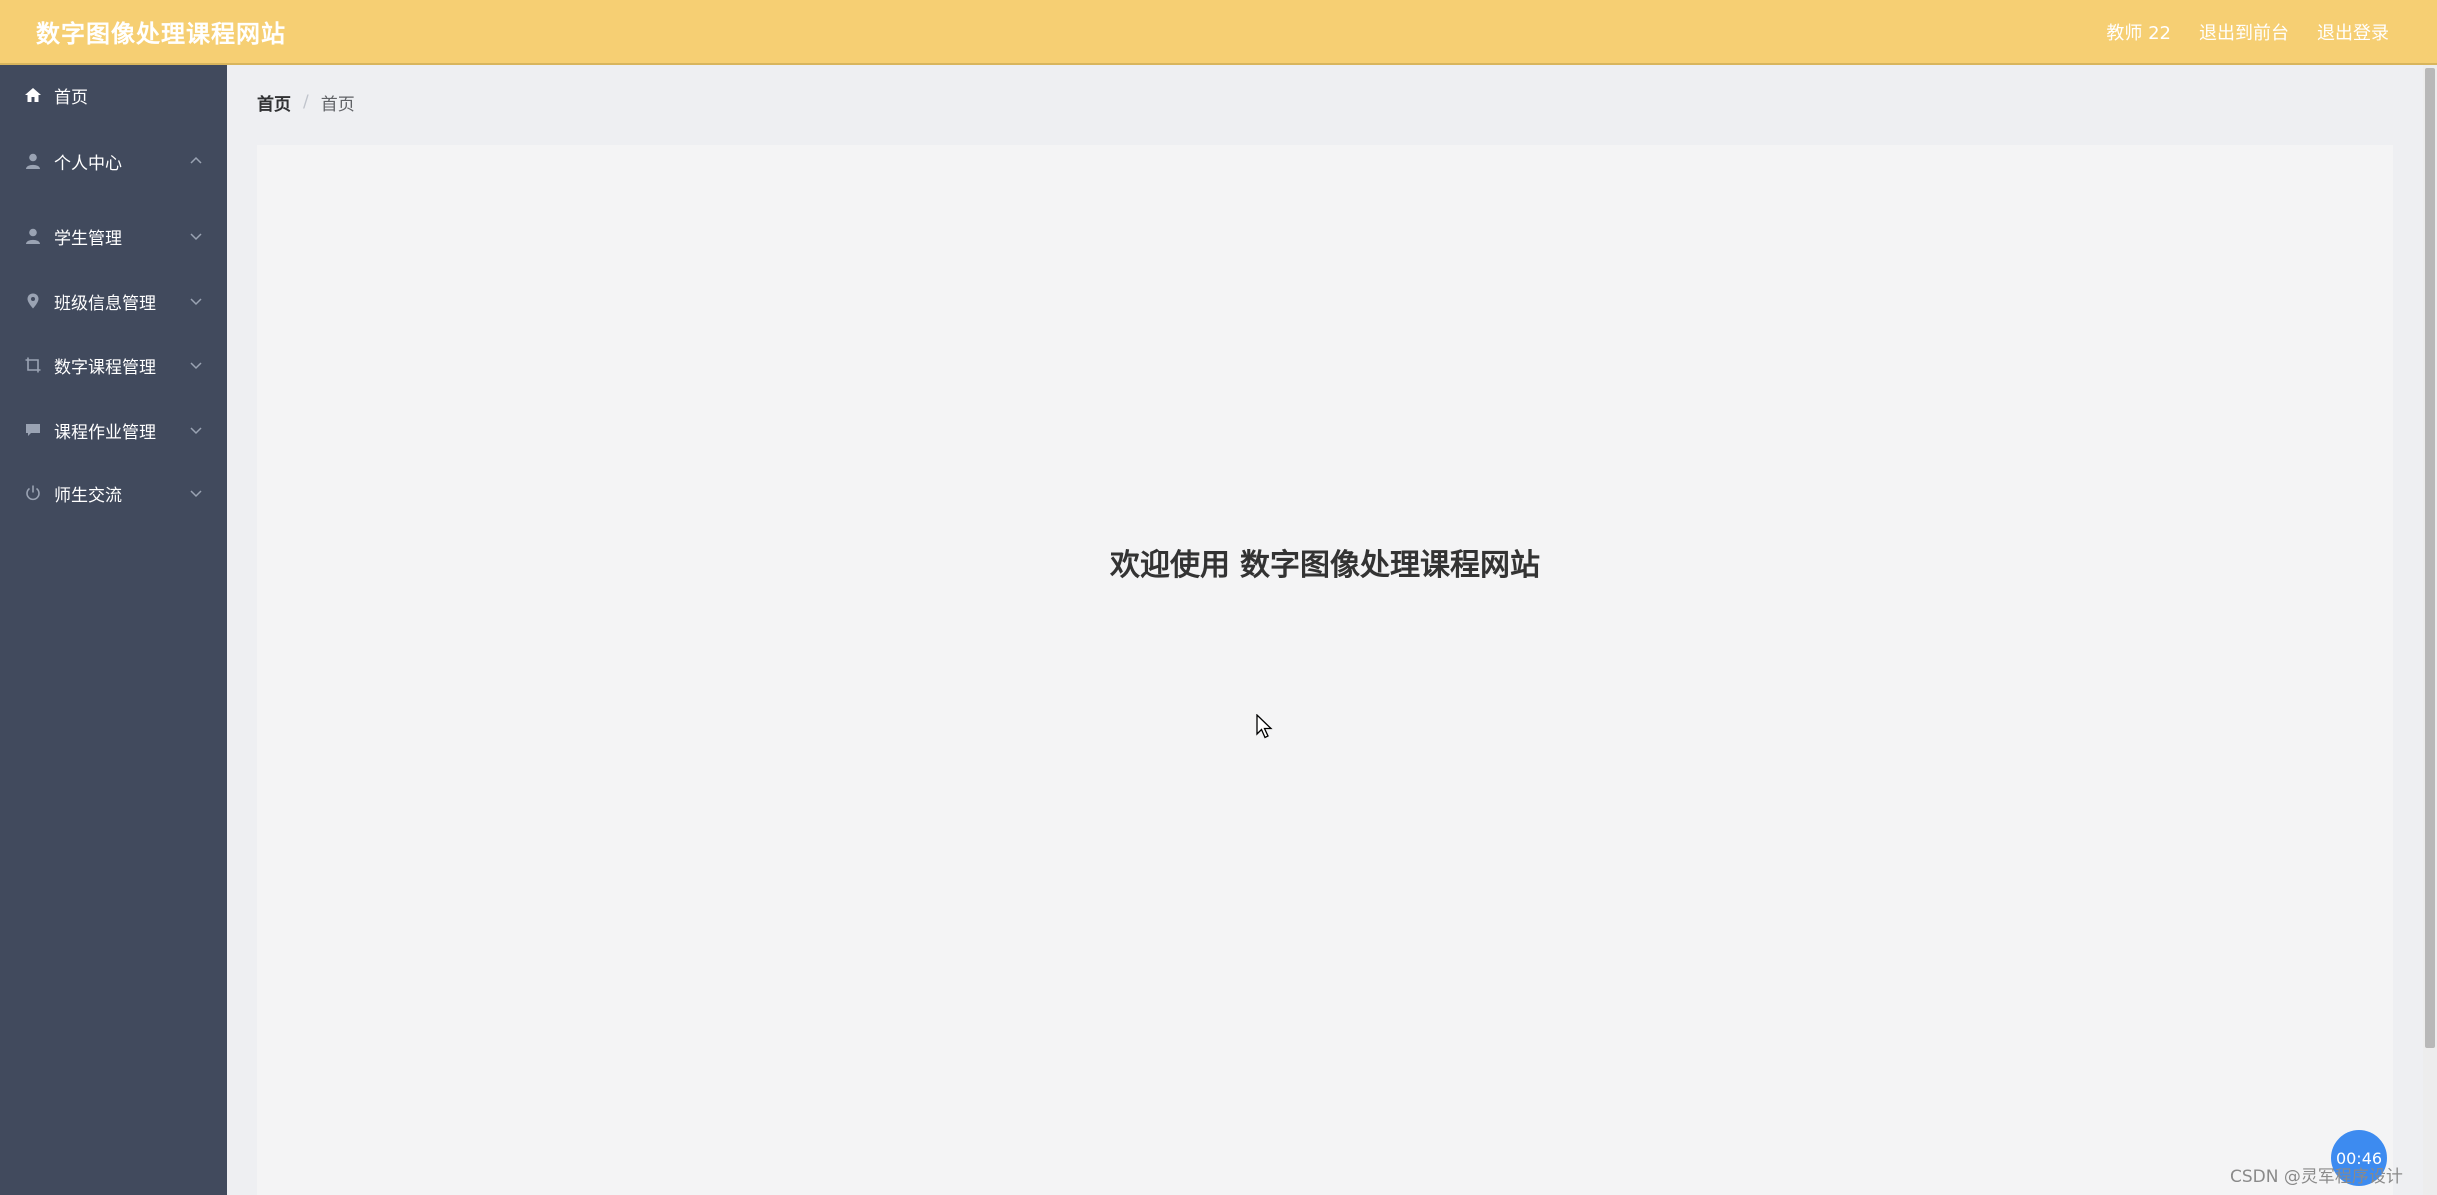 The height and width of the screenshot is (1195, 2437). I want to click on breadcrumb: 首页 / 首页, so click(306, 102).